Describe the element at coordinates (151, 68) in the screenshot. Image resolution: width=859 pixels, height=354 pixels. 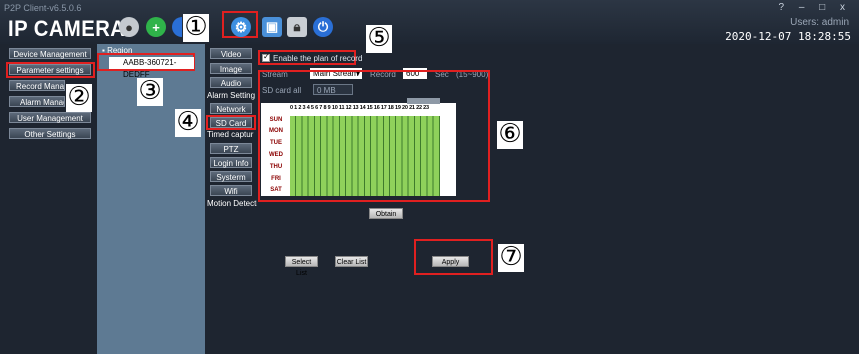
I see `tree-device: AABB-360721-DEDFF` at that location.